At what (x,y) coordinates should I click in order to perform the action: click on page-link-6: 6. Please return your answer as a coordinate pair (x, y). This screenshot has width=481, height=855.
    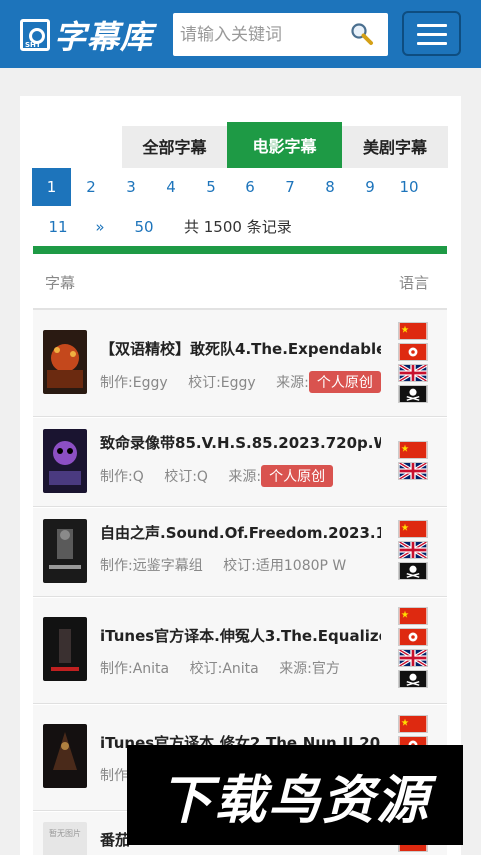
    Looking at the image, I should click on (250, 187).